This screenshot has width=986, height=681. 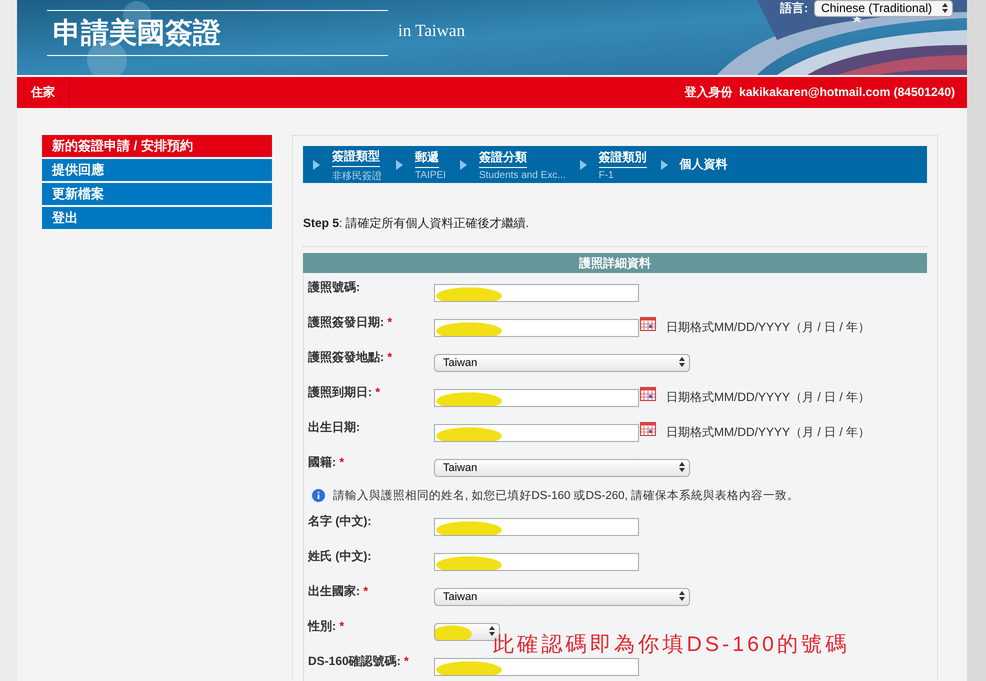 I want to click on field-label: DS-160確認號碼: *, so click(x=359, y=661).